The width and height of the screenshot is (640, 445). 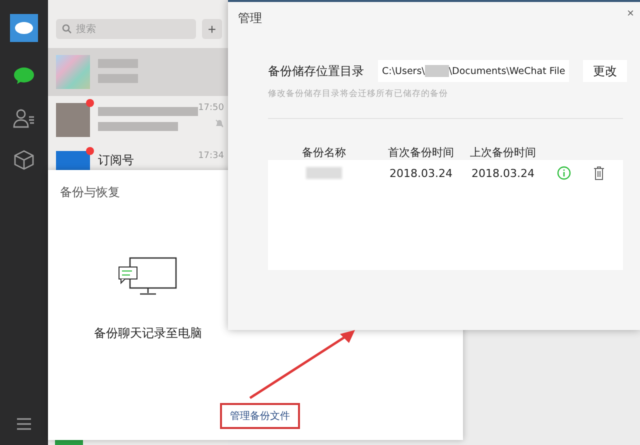 I want to click on column-header: 首次备份时间, so click(x=421, y=152).